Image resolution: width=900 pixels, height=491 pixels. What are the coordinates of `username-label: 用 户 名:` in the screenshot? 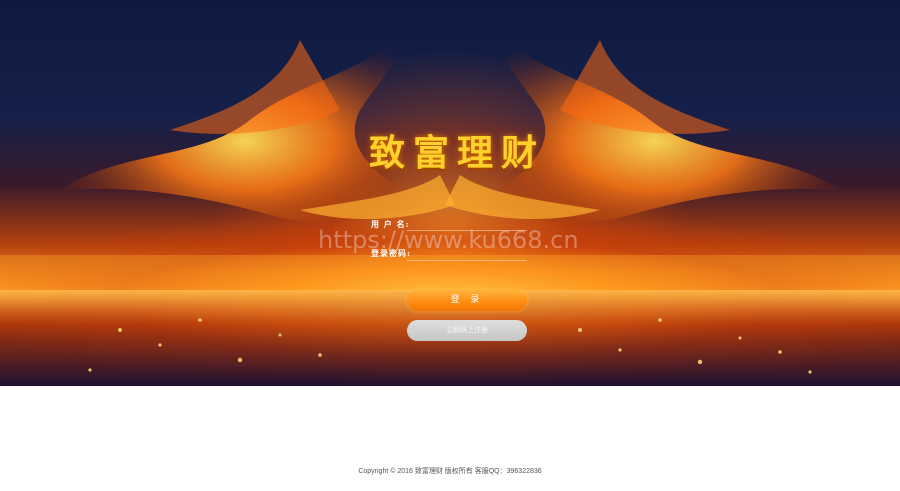 It's located at (390, 224).